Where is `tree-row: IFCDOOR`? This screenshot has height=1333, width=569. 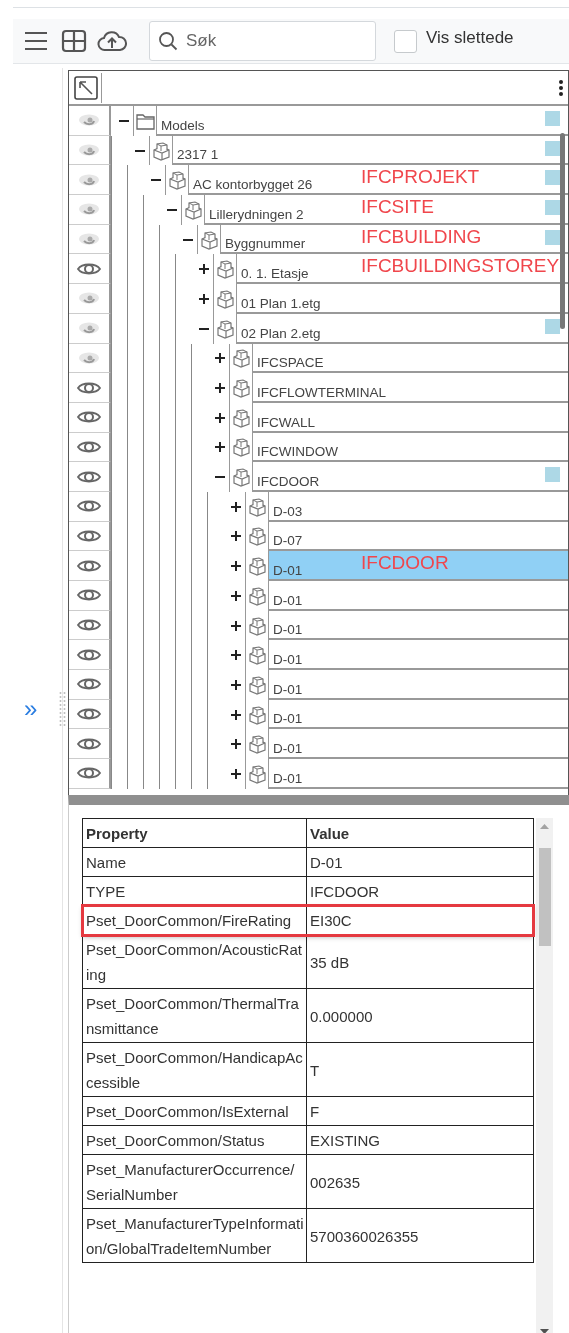
tree-row: IFCDOOR is located at coordinates (410, 477).